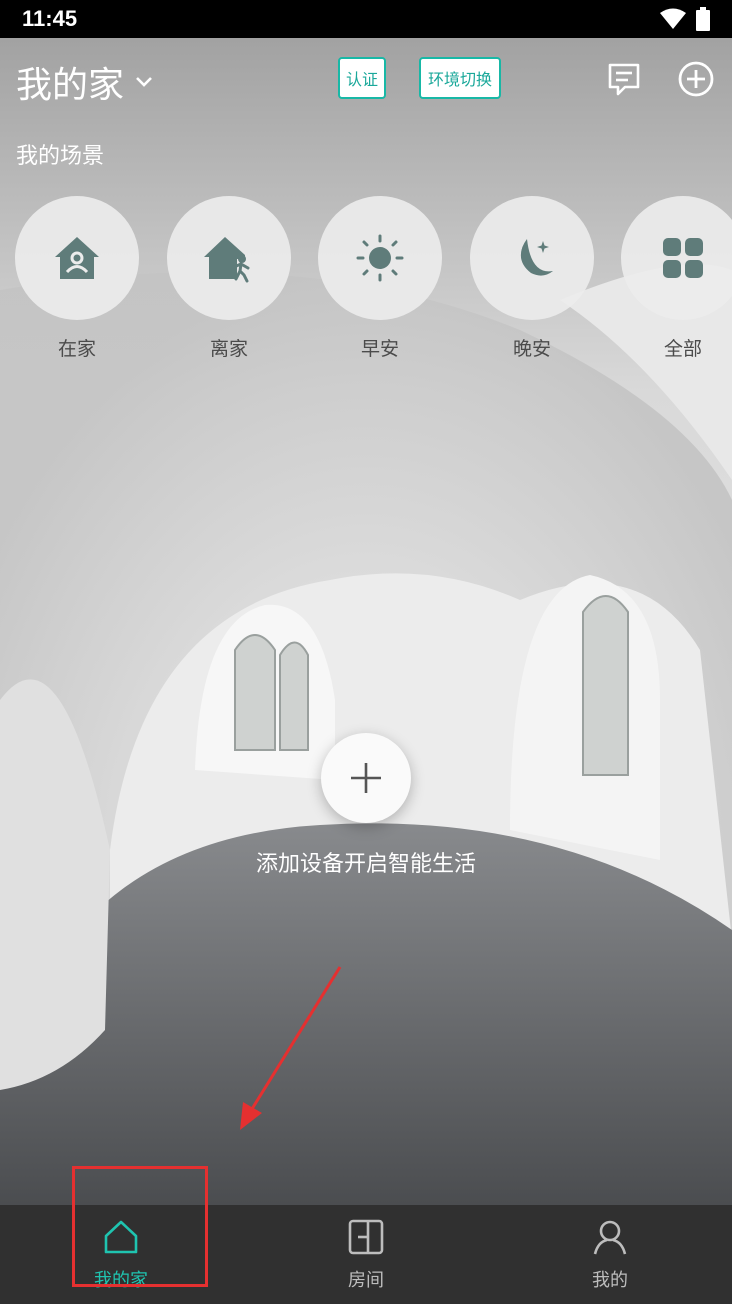  What do you see at coordinates (228, 349) in the screenshot?
I see `scene-label: 离家` at bounding box center [228, 349].